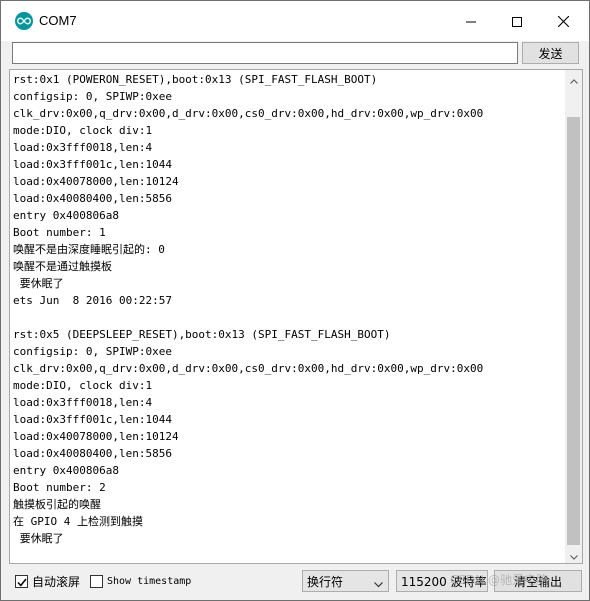 Image resolution: width=590 pixels, height=601 pixels. I want to click on vertical-scrollbar, so click(573, 316).